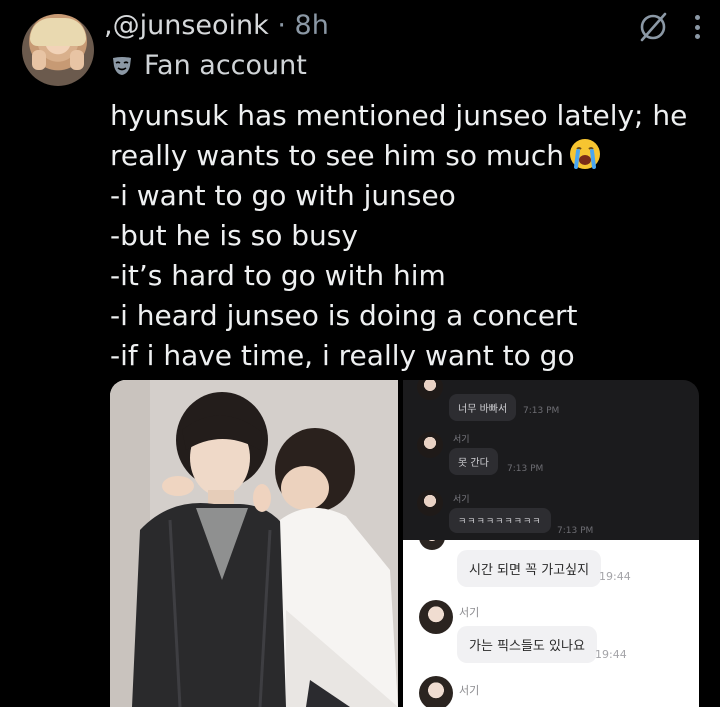  What do you see at coordinates (697, 27) in the screenshot?
I see `more-vertical-icon` at bounding box center [697, 27].